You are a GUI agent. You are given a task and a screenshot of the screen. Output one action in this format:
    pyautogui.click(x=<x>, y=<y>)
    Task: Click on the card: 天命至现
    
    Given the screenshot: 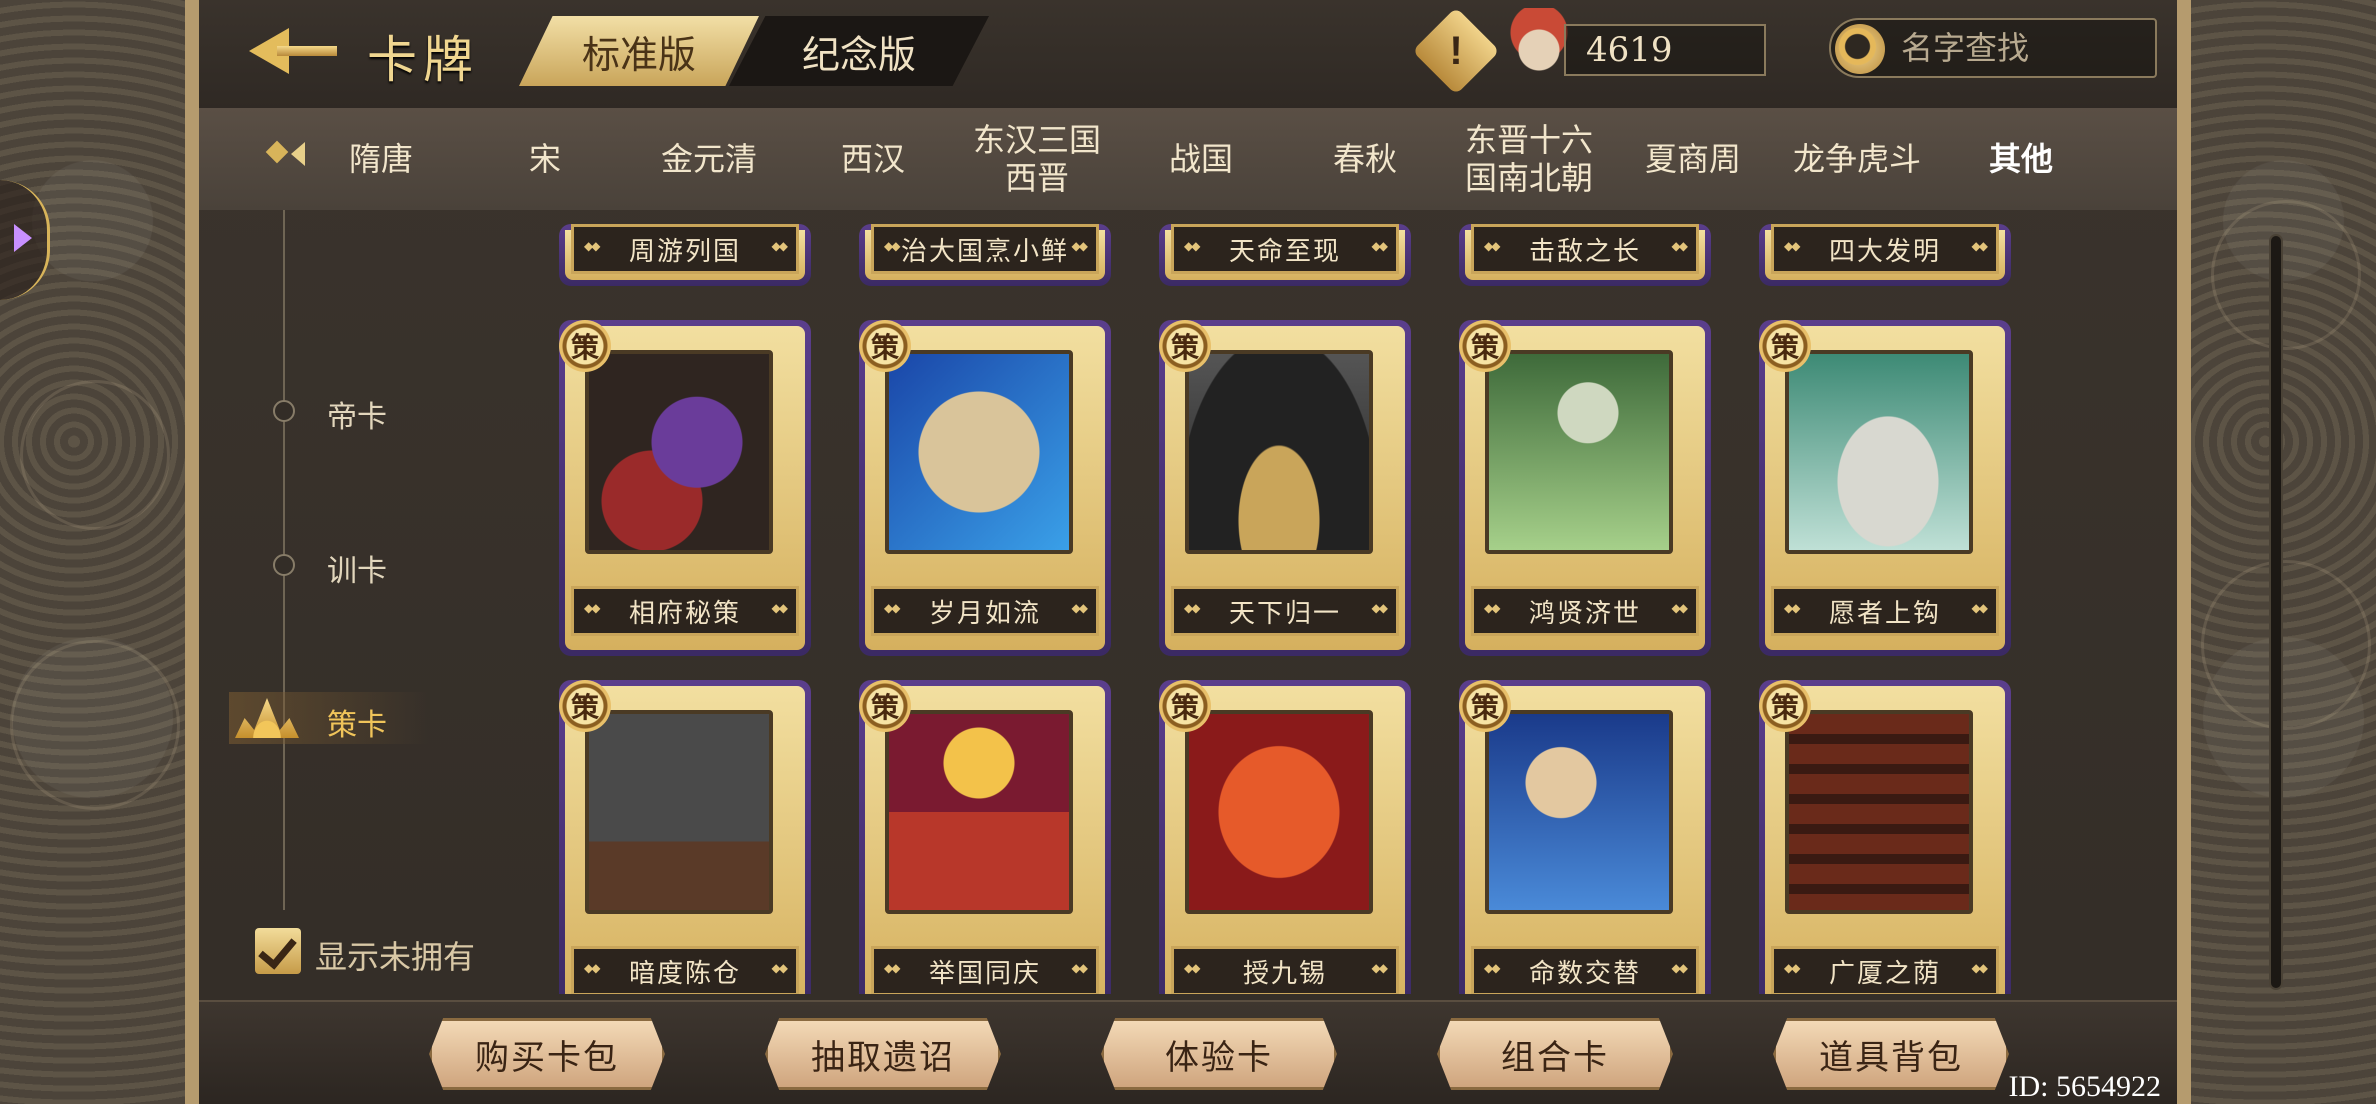 What is the action you would take?
    pyautogui.click(x=1285, y=255)
    